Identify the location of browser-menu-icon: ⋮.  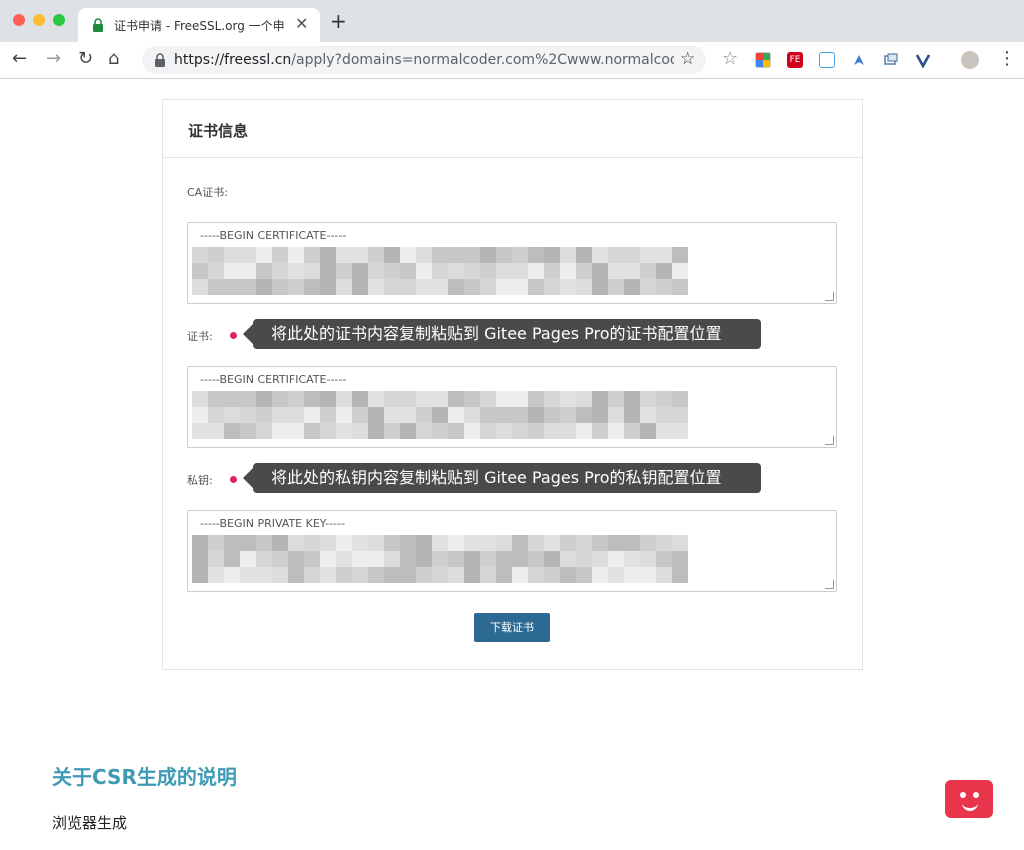
(1007, 59).